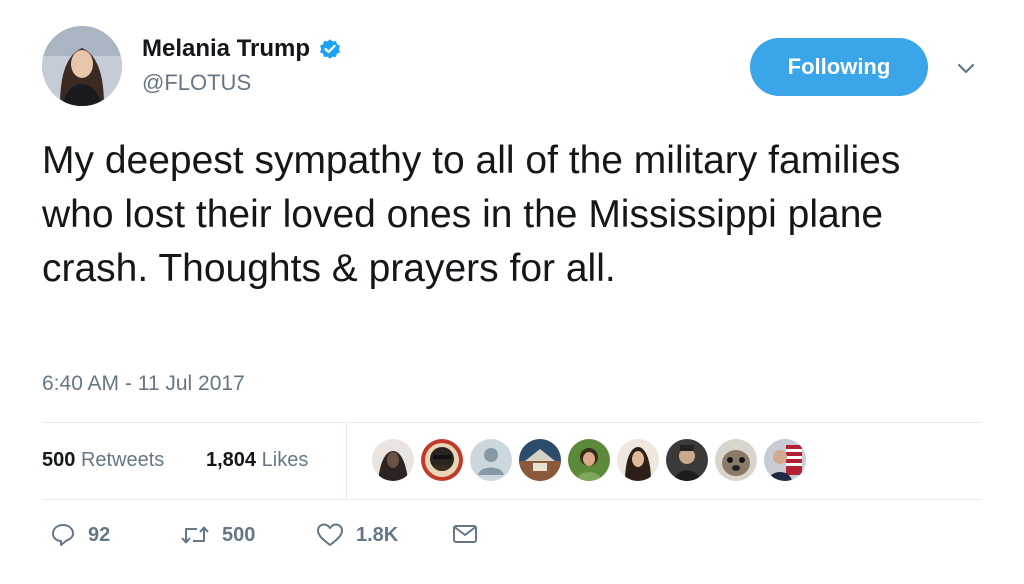 The width and height of the screenshot is (1024, 584). I want to click on avatar-photo-icon, so click(82, 66).